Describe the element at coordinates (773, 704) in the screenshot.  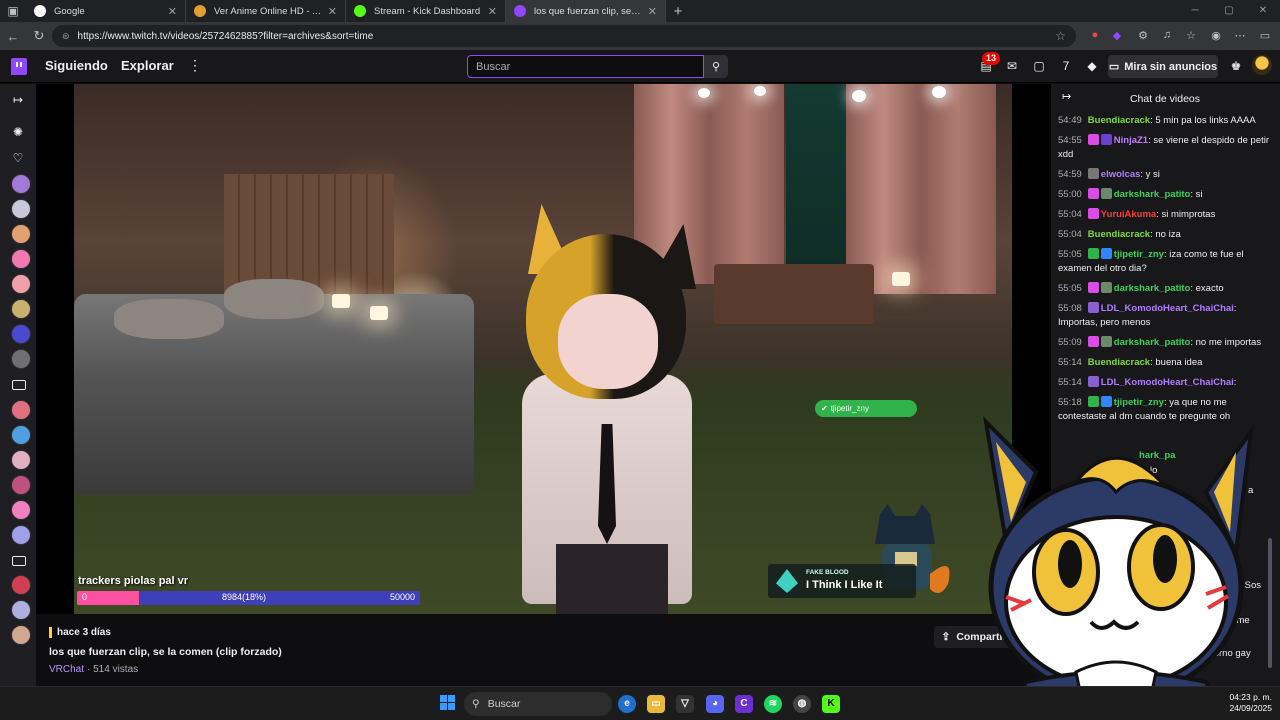
I see `spotify-icon: ≋` at that location.